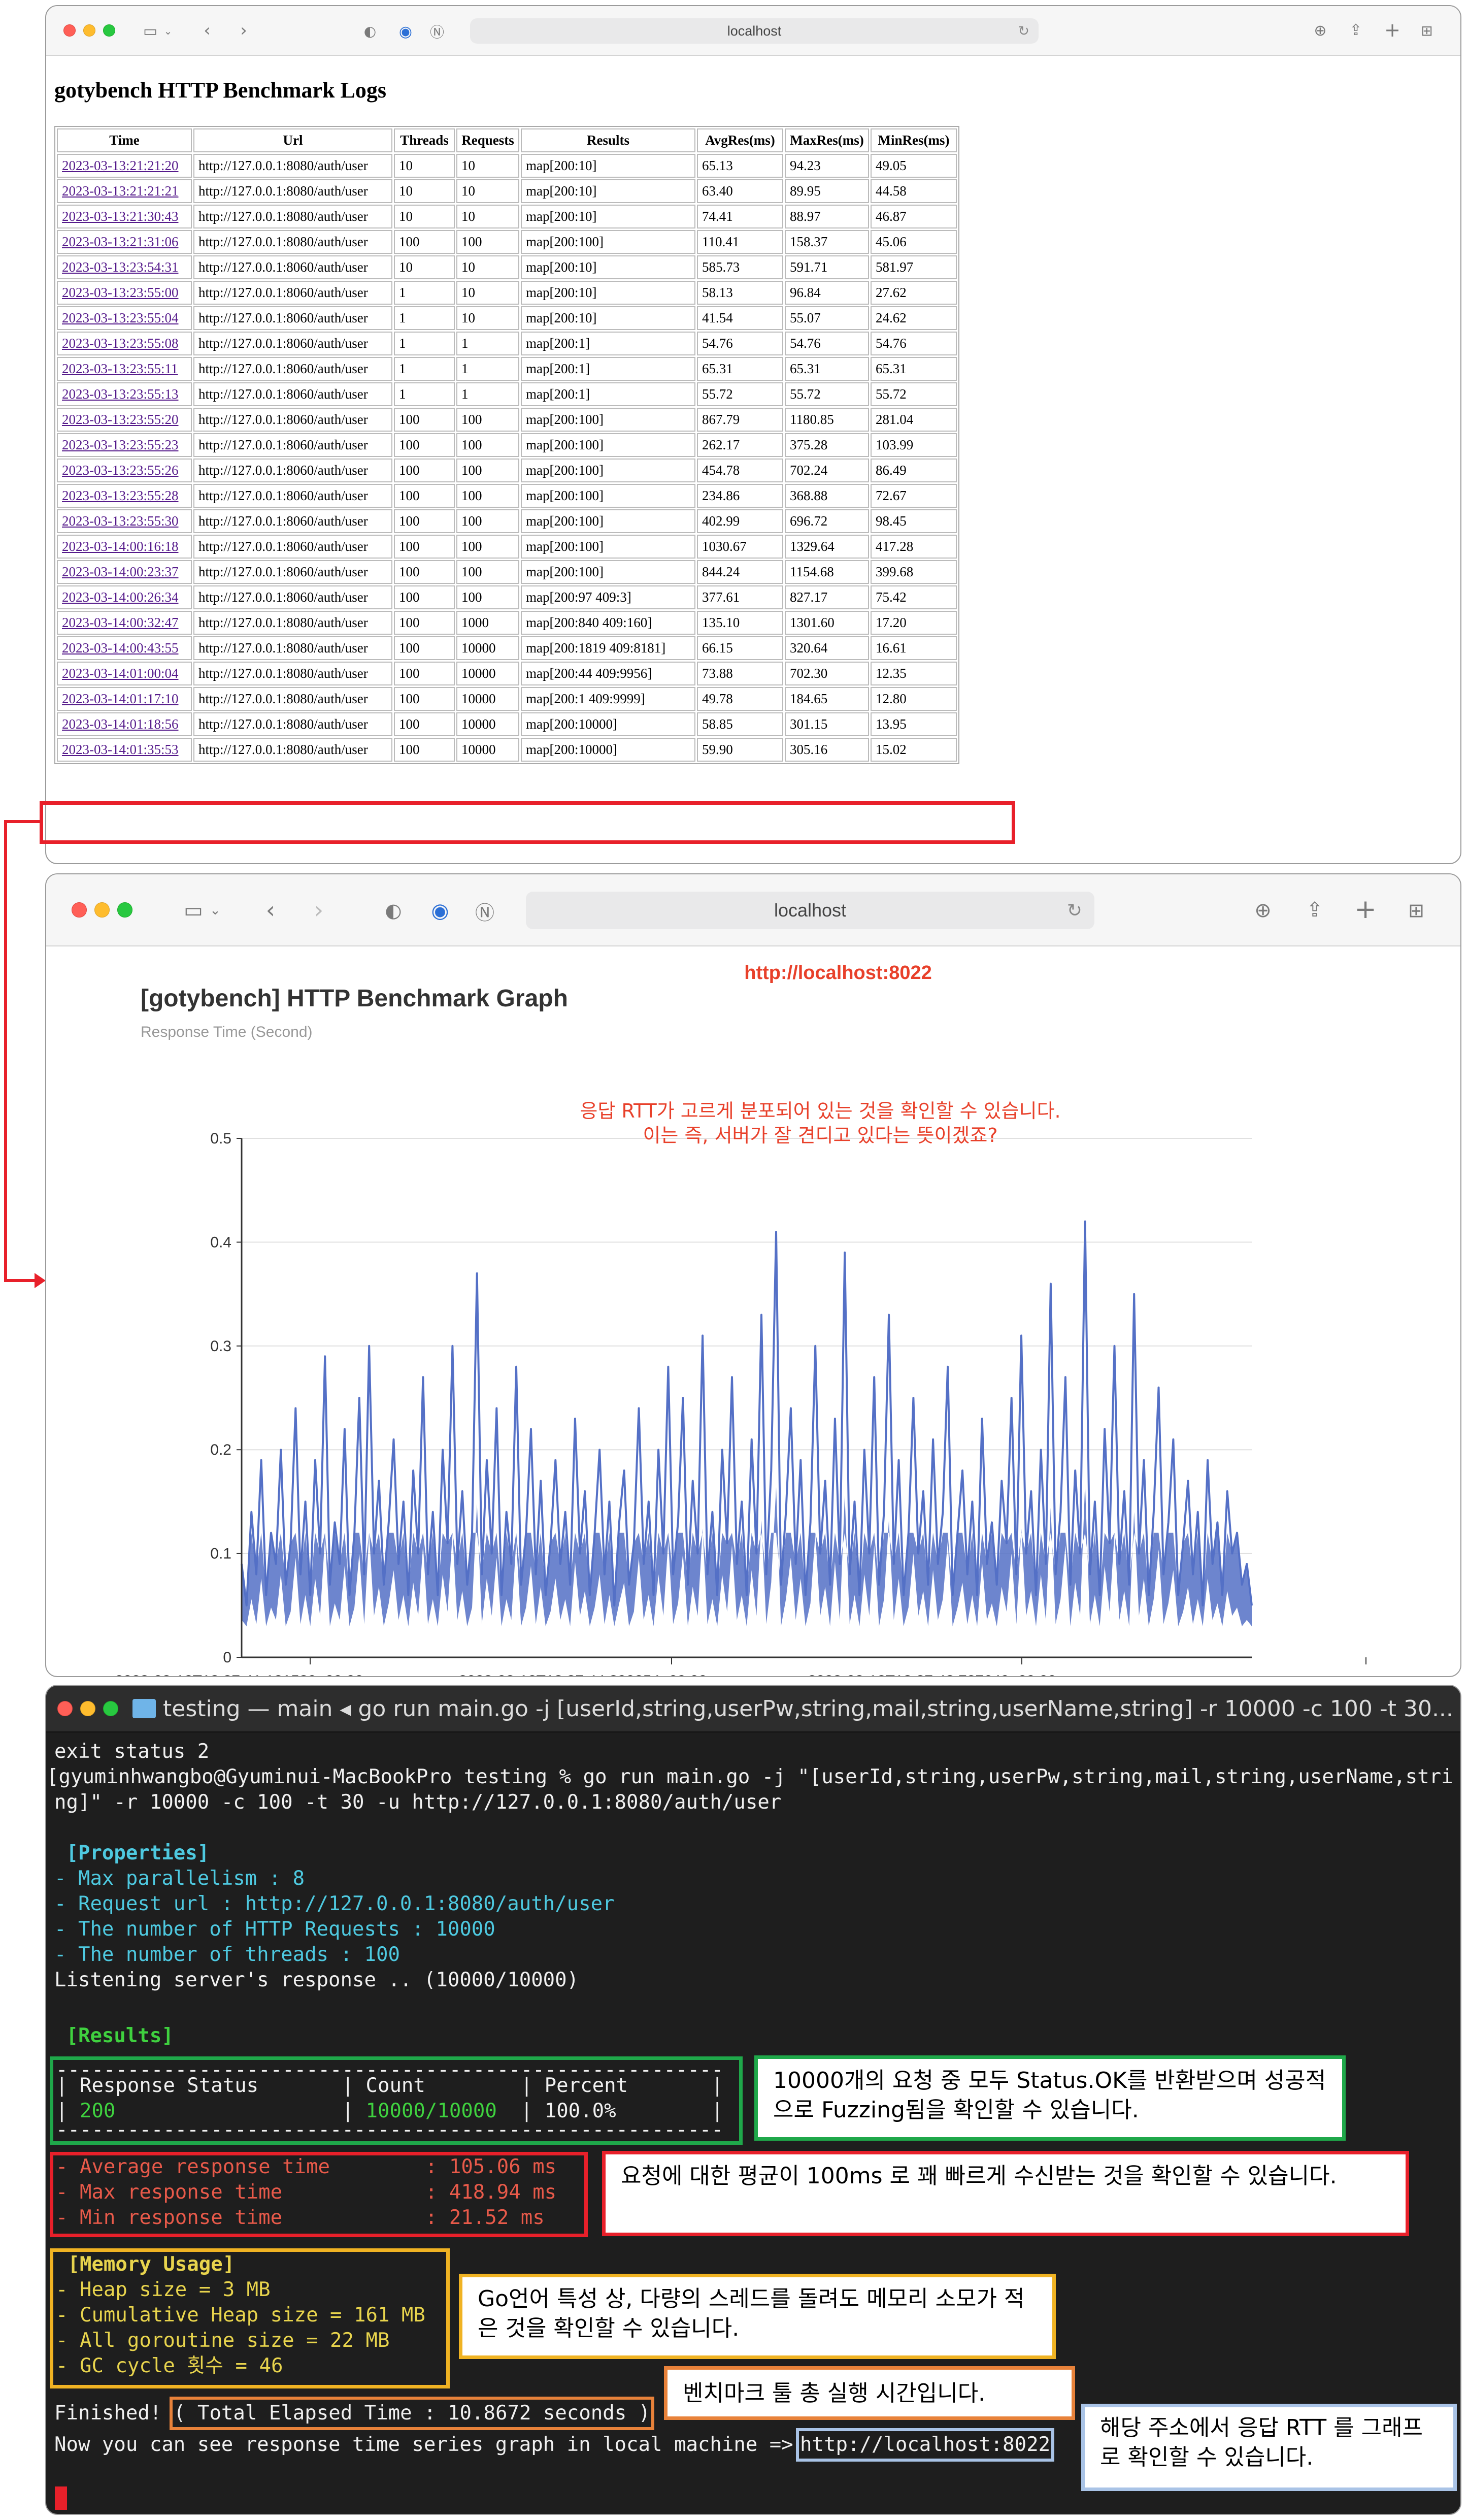 This screenshot has width=1468, height=2520. I want to click on chart-x-tick-label: 2023-03-12T18:37:44.899254+09:00, so click(582, 1675).